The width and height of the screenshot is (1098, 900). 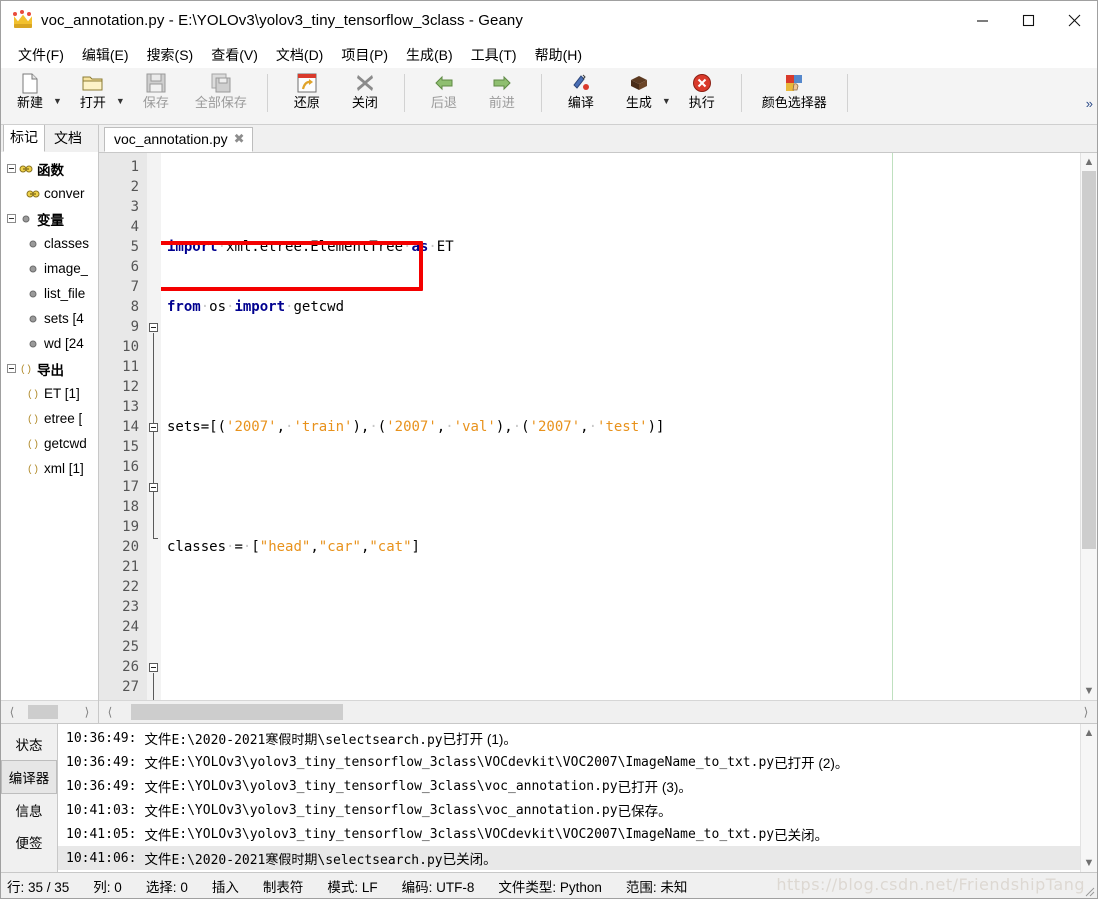 What do you see at coordinates (639, 89) in the screenshot?
I see `toolbar-build-button: 生成` at bounding box center [639, 89].